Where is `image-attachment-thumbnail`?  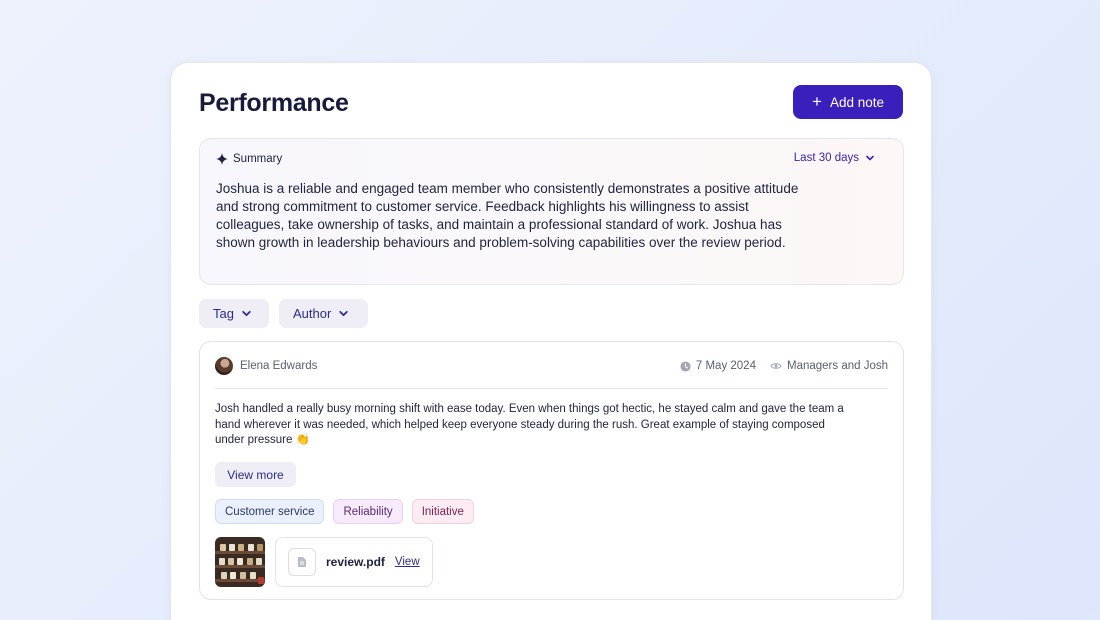
image-attachment-thumbnail is located at coordinates (240, 562).